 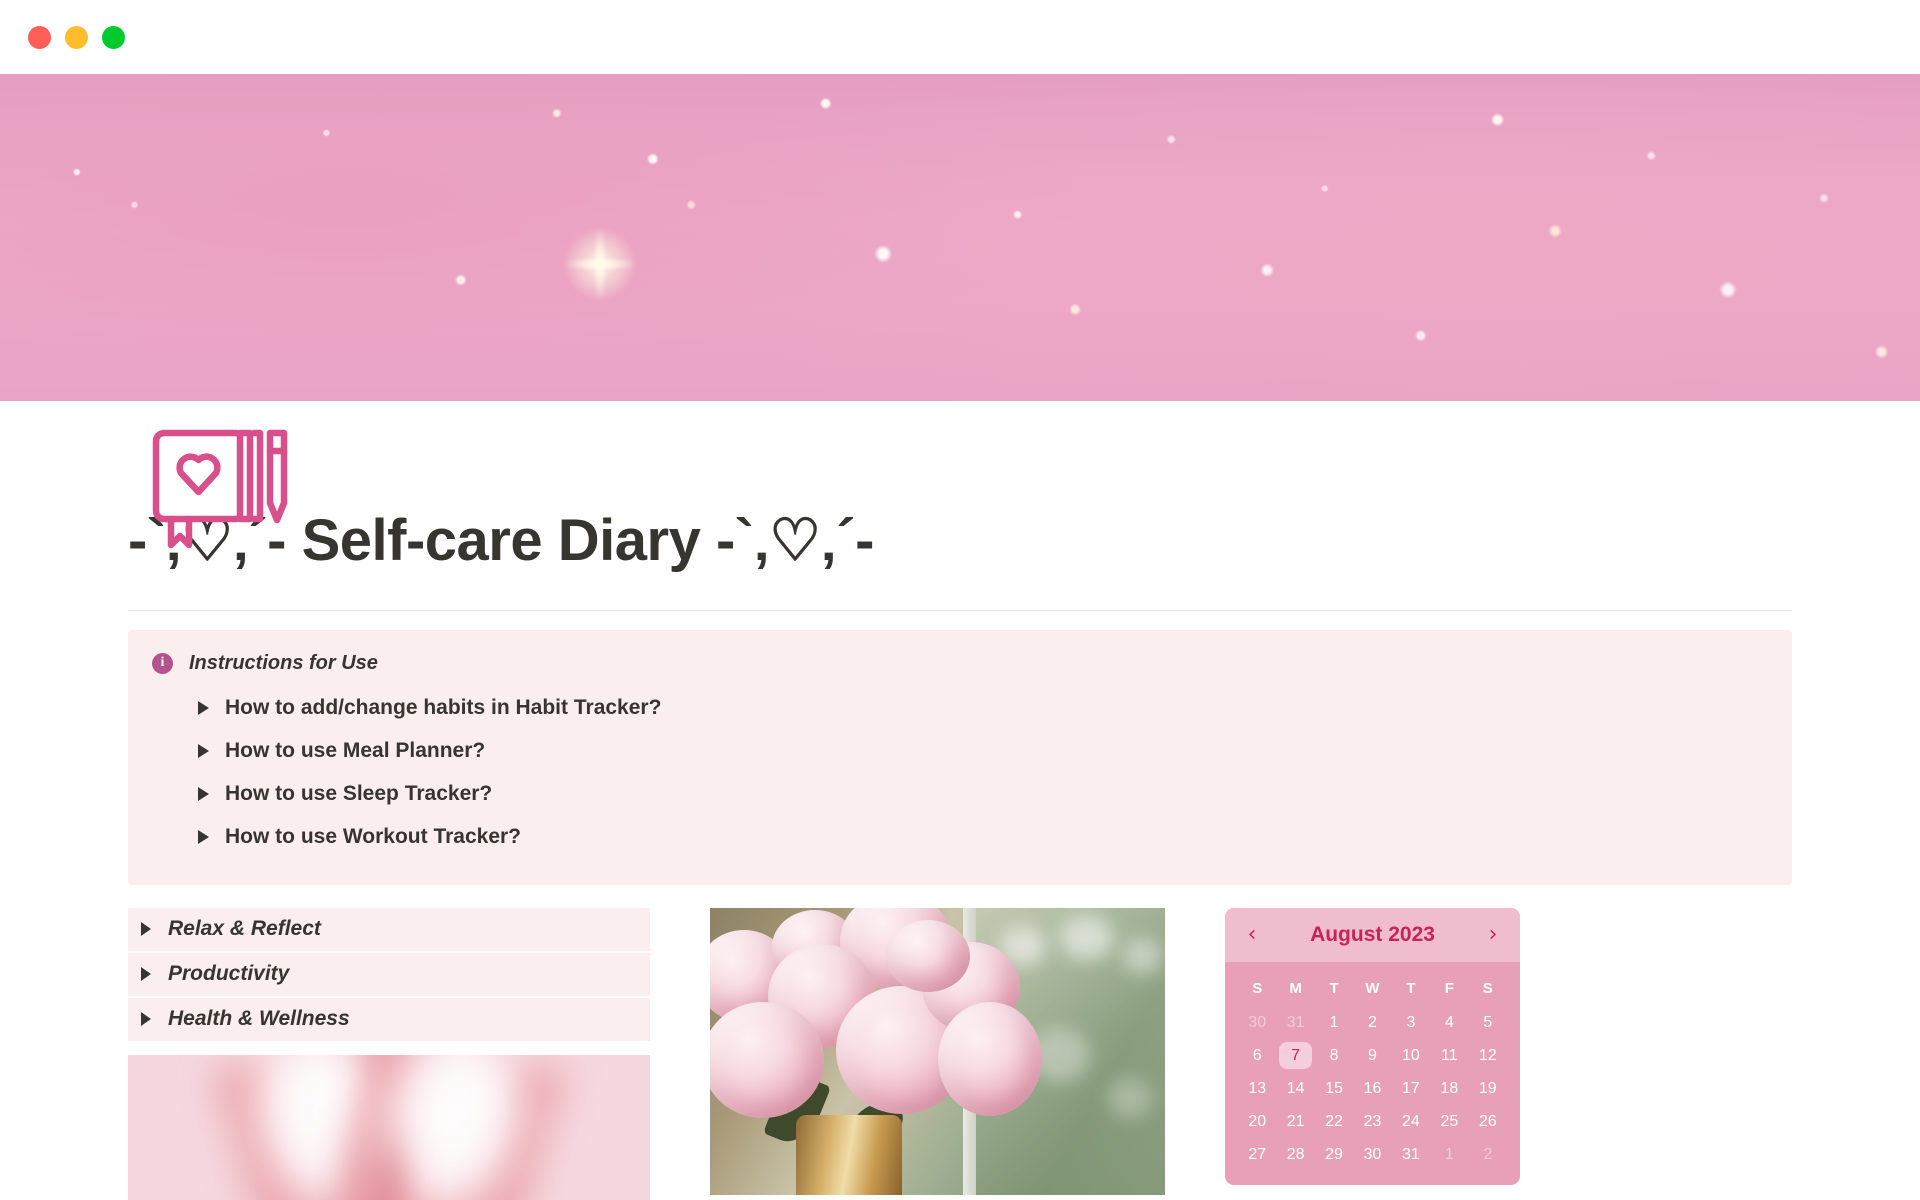 What do you see at coordinates (1334, 988) in the screenshot?
I see `weekday-label: T` at bounding box center [1334, 988].